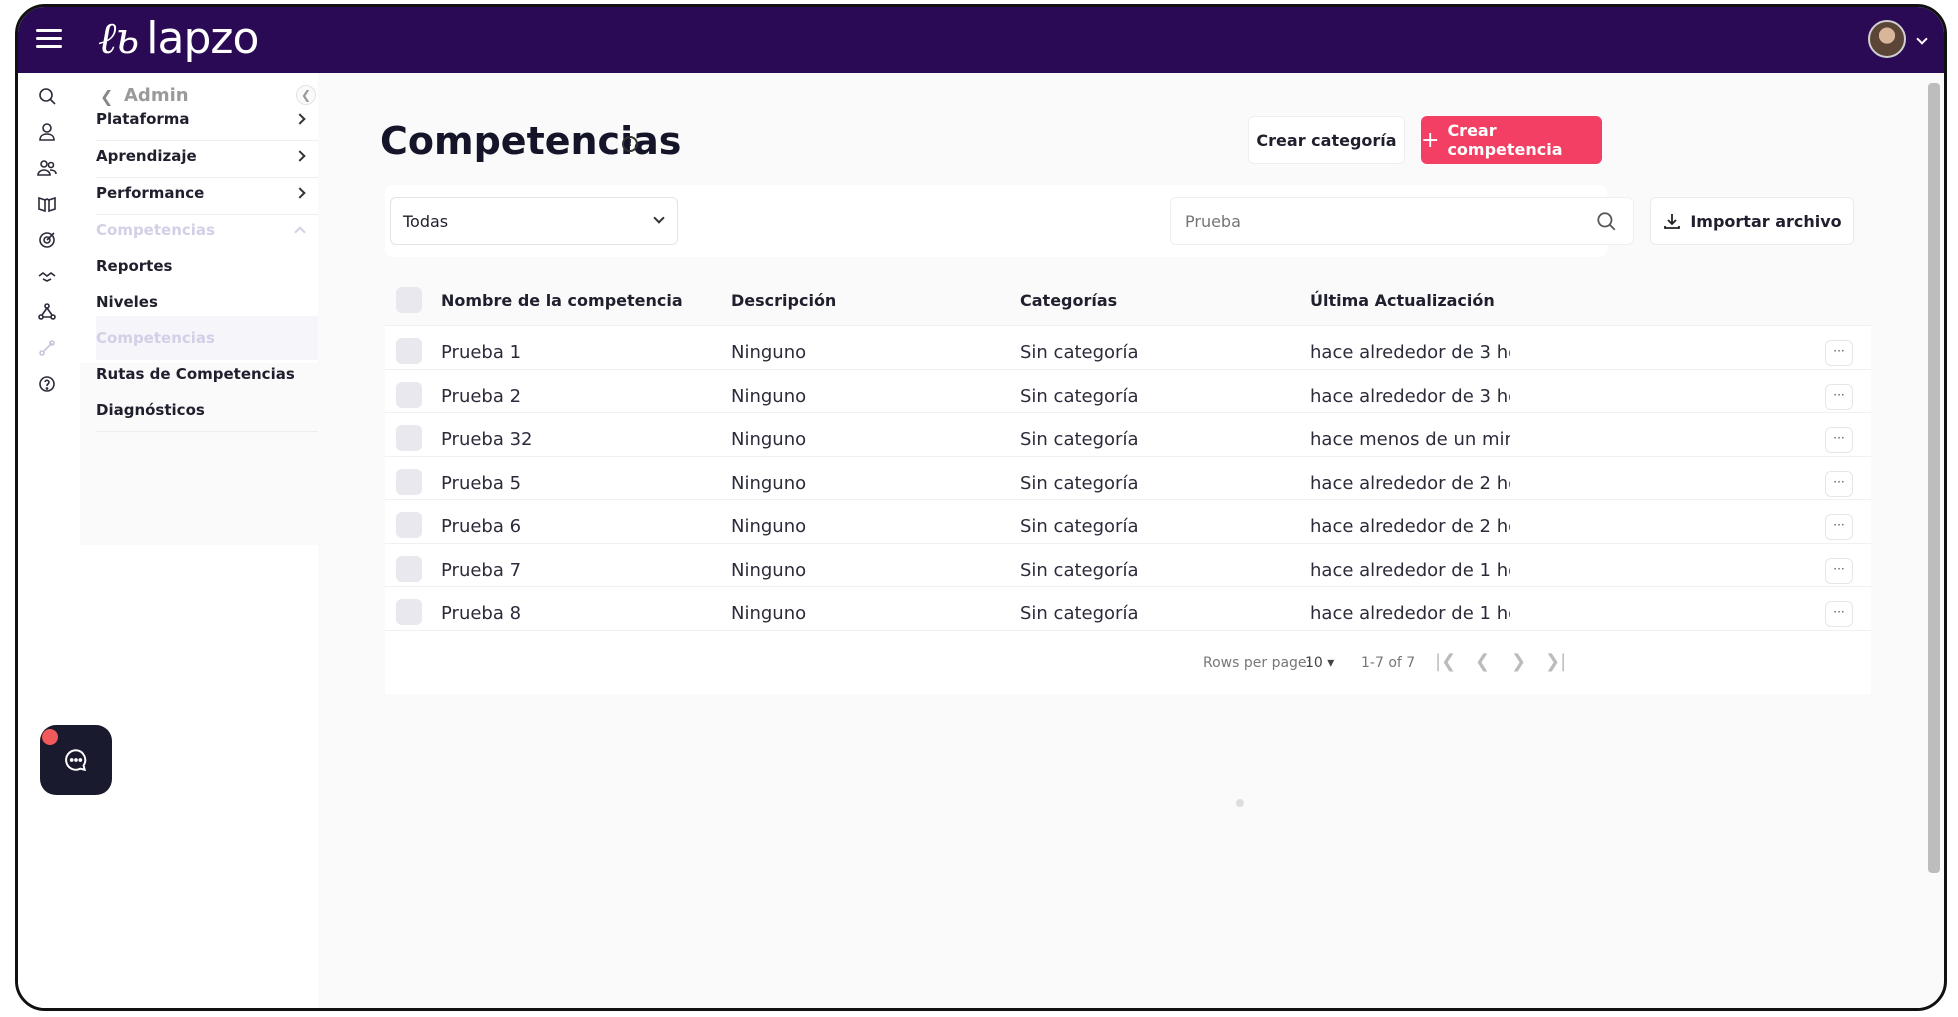  What do you see at coordinates (47, 240) in the screenshot?
I see `target-icon` at bounding box center [47, 240].